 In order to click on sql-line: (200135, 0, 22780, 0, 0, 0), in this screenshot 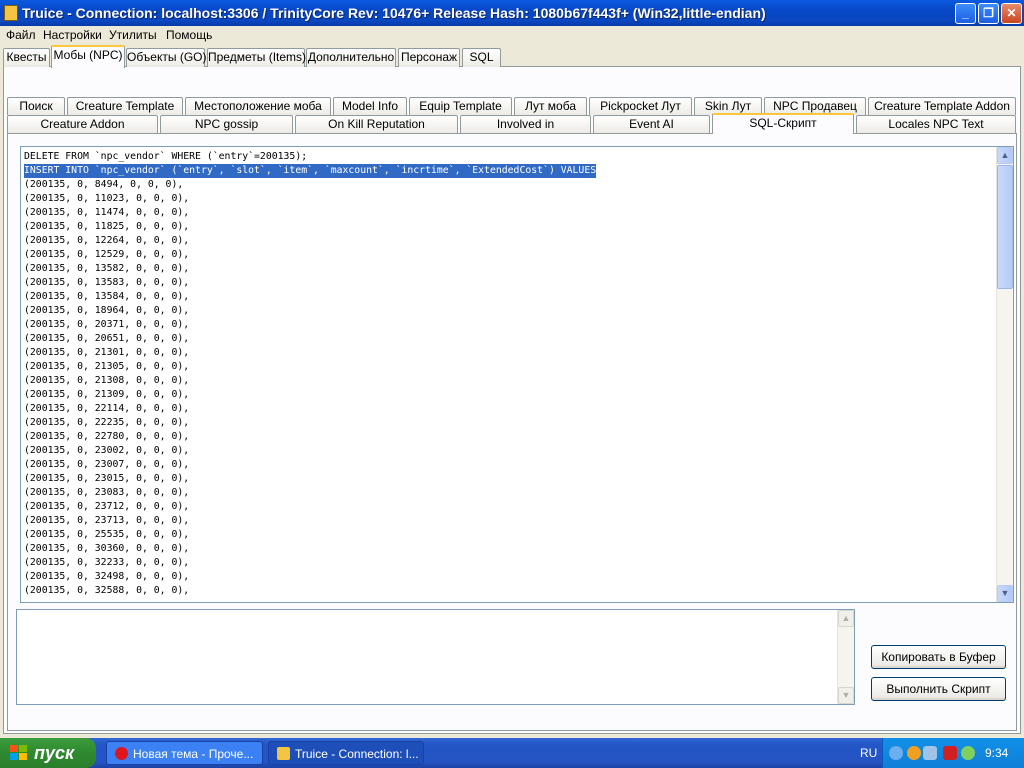, I will do `click(107, 436)`.